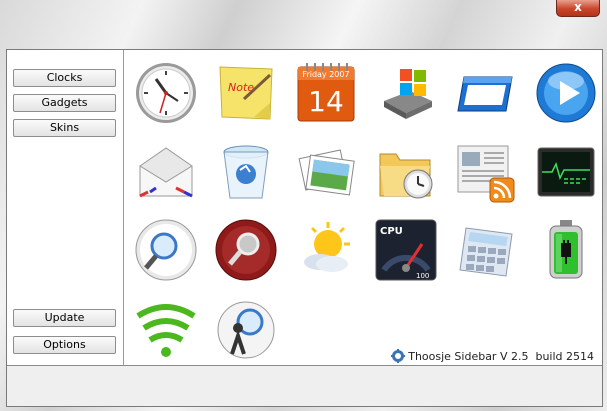 The width and height of the screenshot is (607, 411). I want to click on system-properties-icon, so click(406, 93).